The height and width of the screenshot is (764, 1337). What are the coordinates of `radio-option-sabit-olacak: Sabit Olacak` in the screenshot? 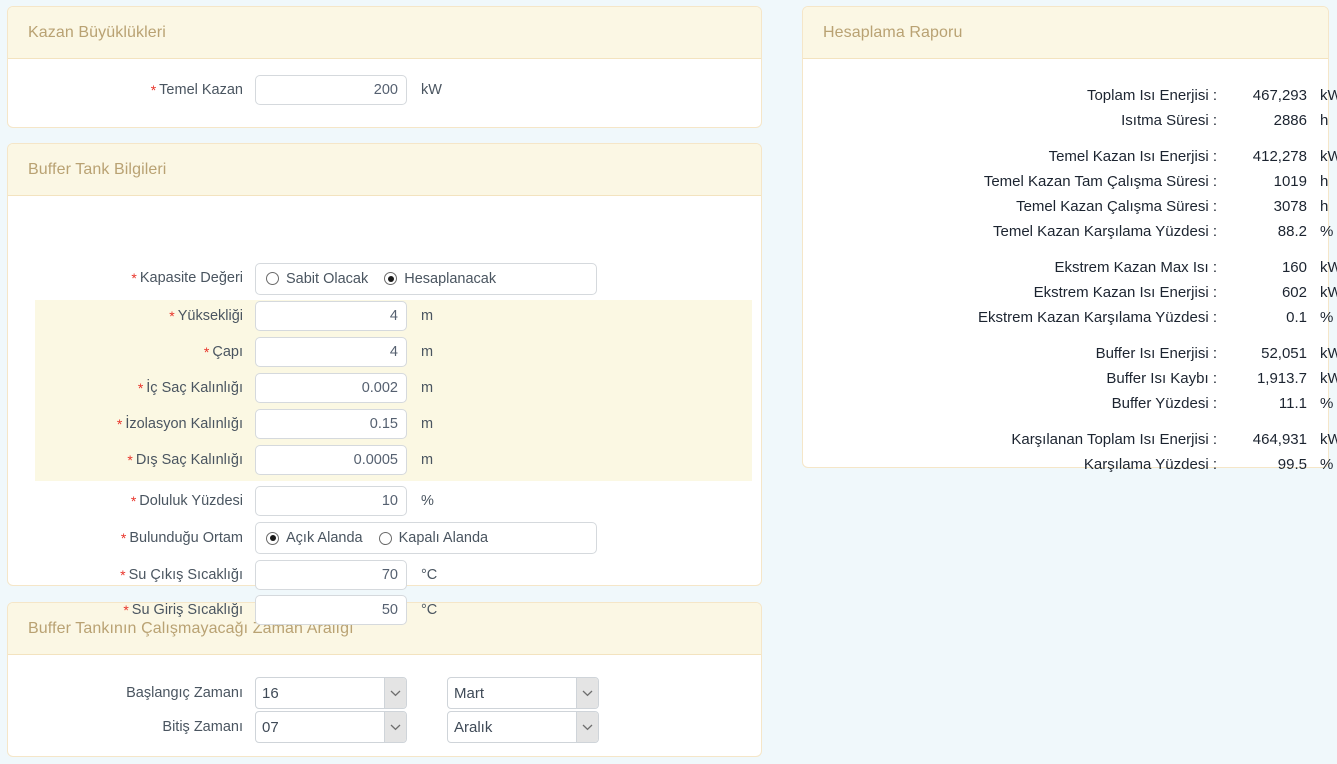 It's located at (317, 279).